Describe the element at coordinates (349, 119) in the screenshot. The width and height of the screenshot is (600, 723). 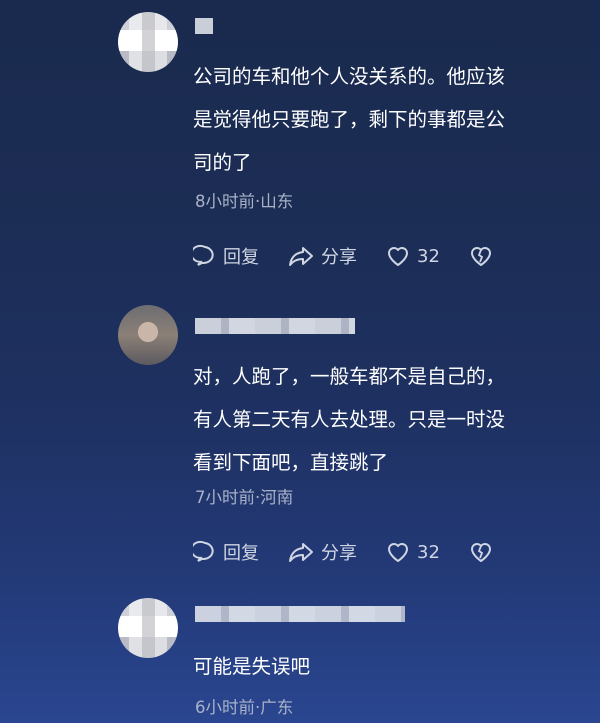
I see `comment-text: 公司的车和他个人没关系的。他应该 是觉得他只要跑了，剩下的事都是公 司的了` at that location.